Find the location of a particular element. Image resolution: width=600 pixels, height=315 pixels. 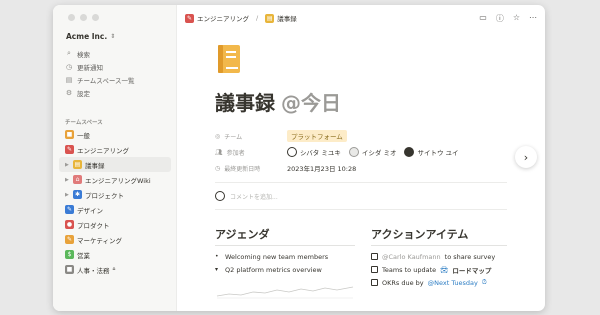

sidebar-item-label: 営業 is located at coordinates (83, 255).